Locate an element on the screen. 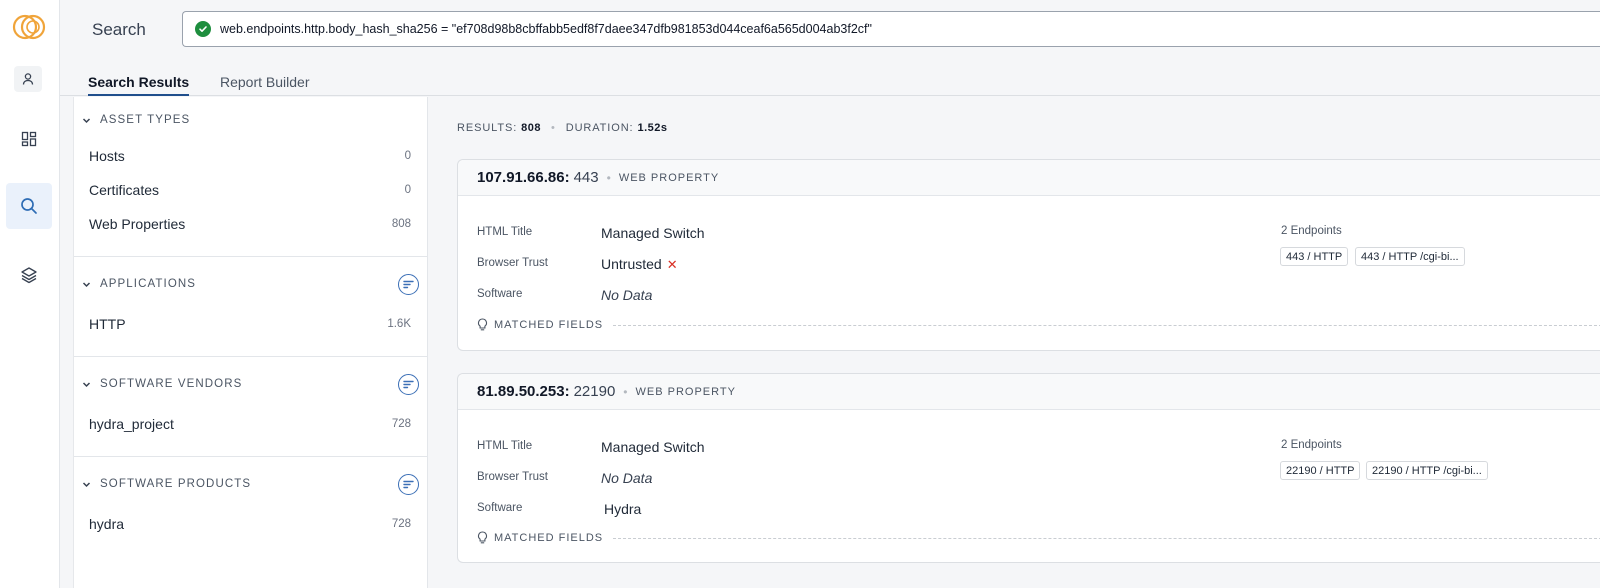 This screenshot has height=588, width=1600. dashboard-button is located at coordinates (29, 139).